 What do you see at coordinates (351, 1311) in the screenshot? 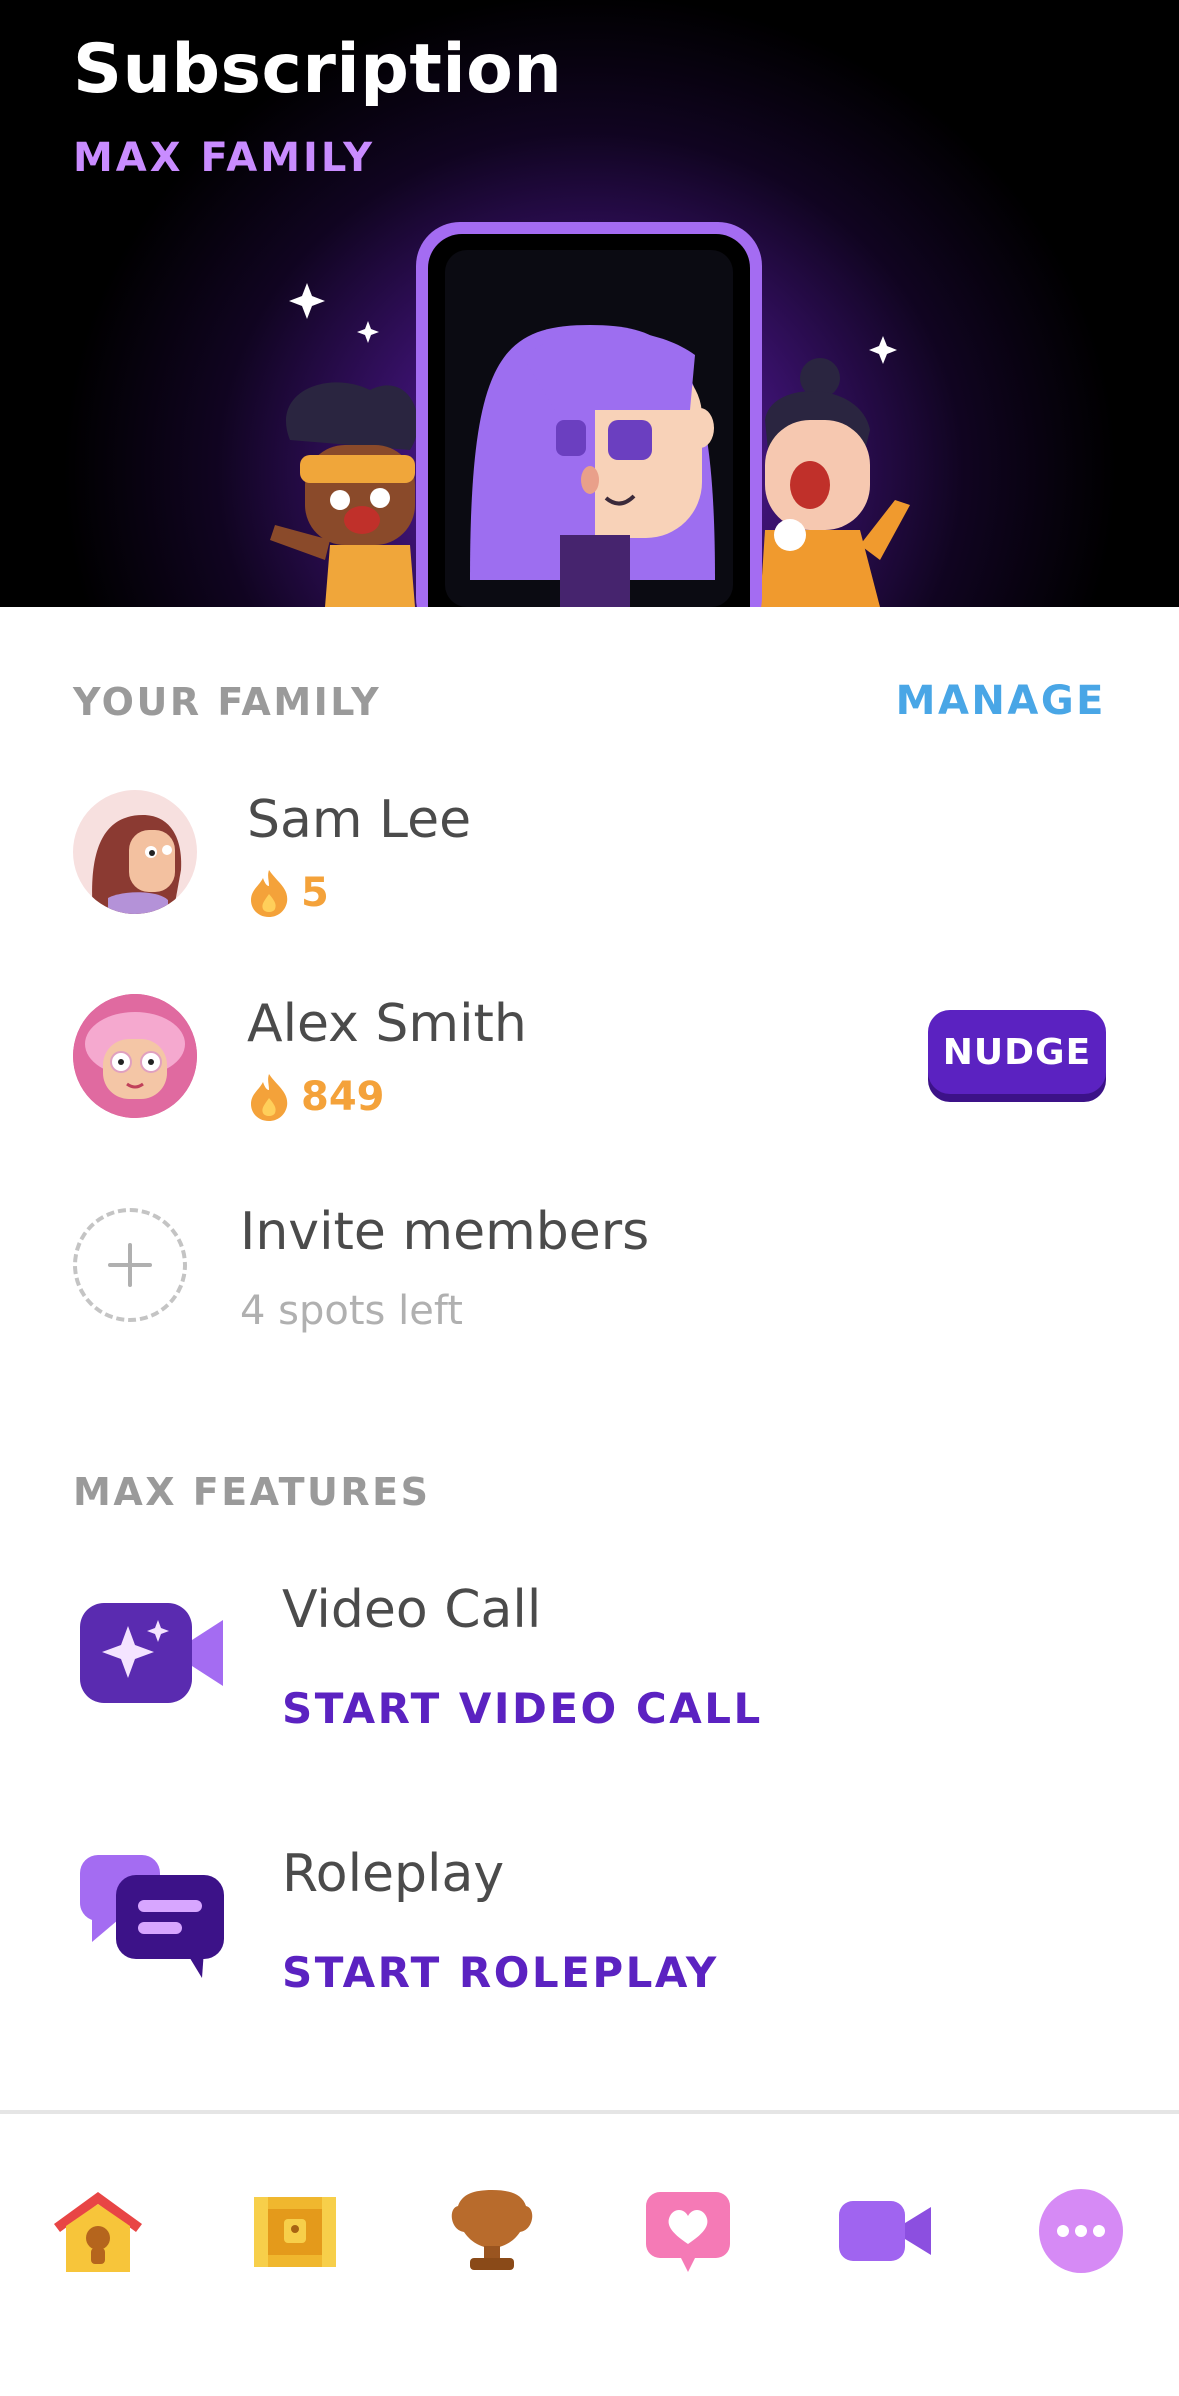
I see `spots-left-label: 4 spots left` at bounding box center [351, 1311].